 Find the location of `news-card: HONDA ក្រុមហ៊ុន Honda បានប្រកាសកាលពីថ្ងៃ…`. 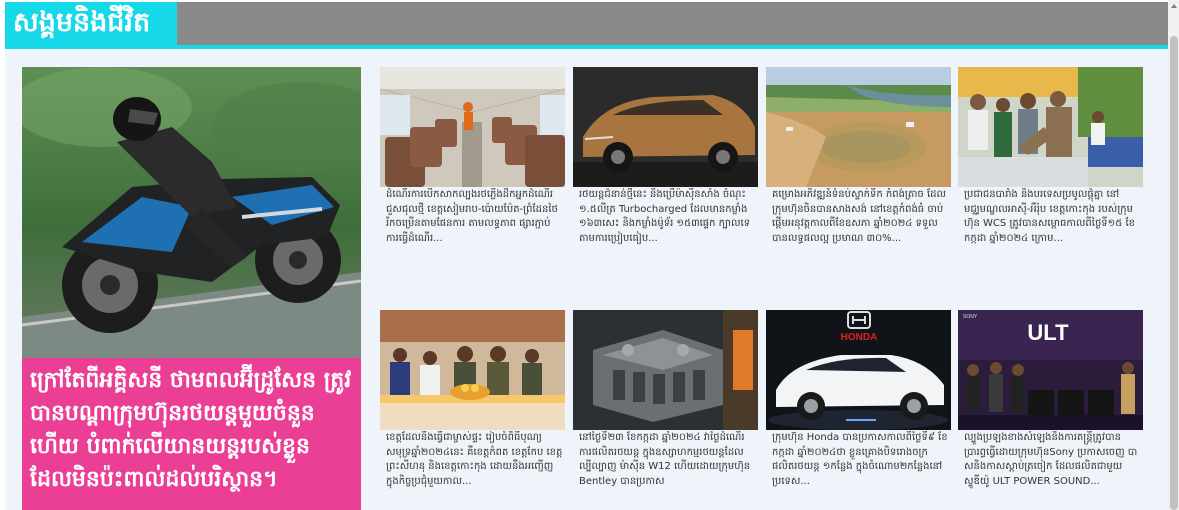

news-card: HONDA ក្រុមហ៊ុន Honda បានប្រកាសកាលពីថ្ងៃ… is located at coordinates (858, 405).